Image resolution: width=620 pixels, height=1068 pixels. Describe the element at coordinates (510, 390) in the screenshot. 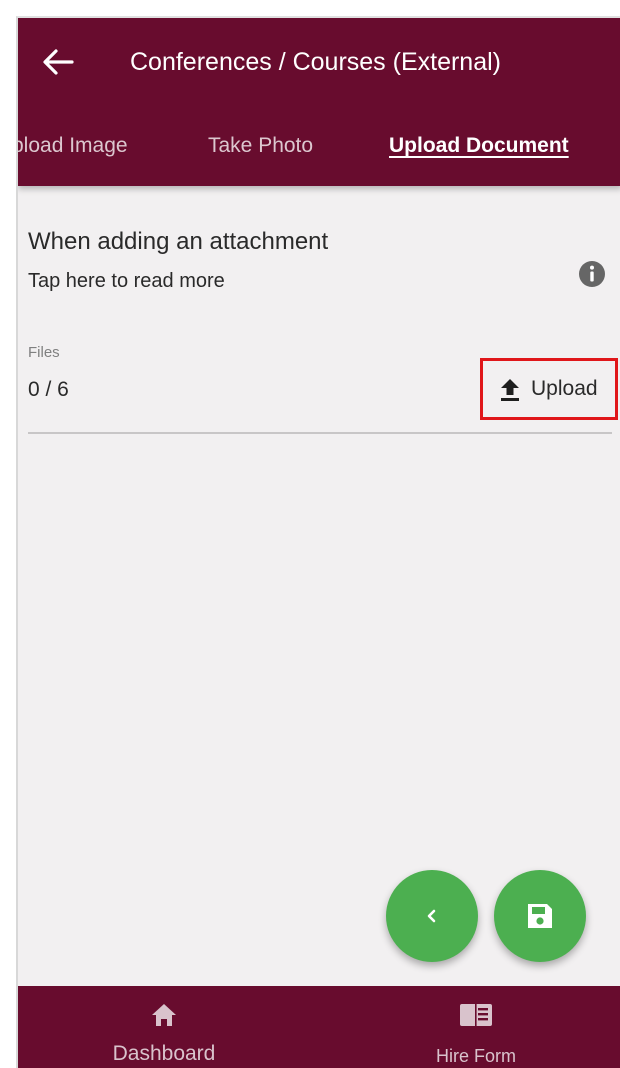

I see `upload-icon` at that location.